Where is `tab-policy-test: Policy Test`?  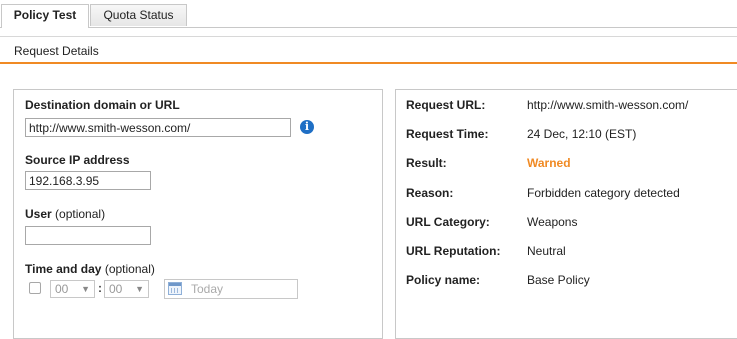
tab-policy-test: Policy Test is located at coordinates (45, 16).